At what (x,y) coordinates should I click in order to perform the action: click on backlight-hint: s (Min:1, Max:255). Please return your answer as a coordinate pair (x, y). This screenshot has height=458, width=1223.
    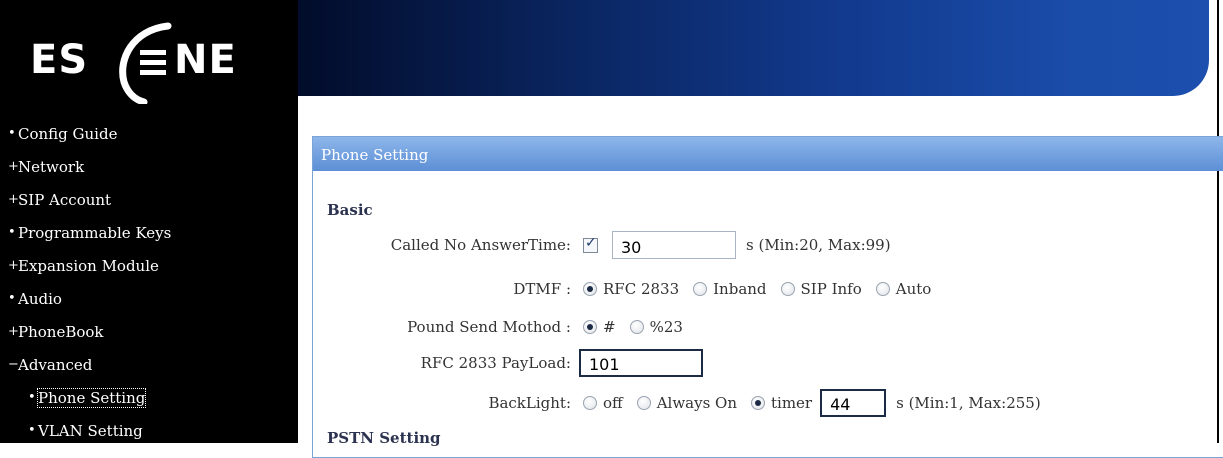
    Looking at the image, I should click on (968, 403).